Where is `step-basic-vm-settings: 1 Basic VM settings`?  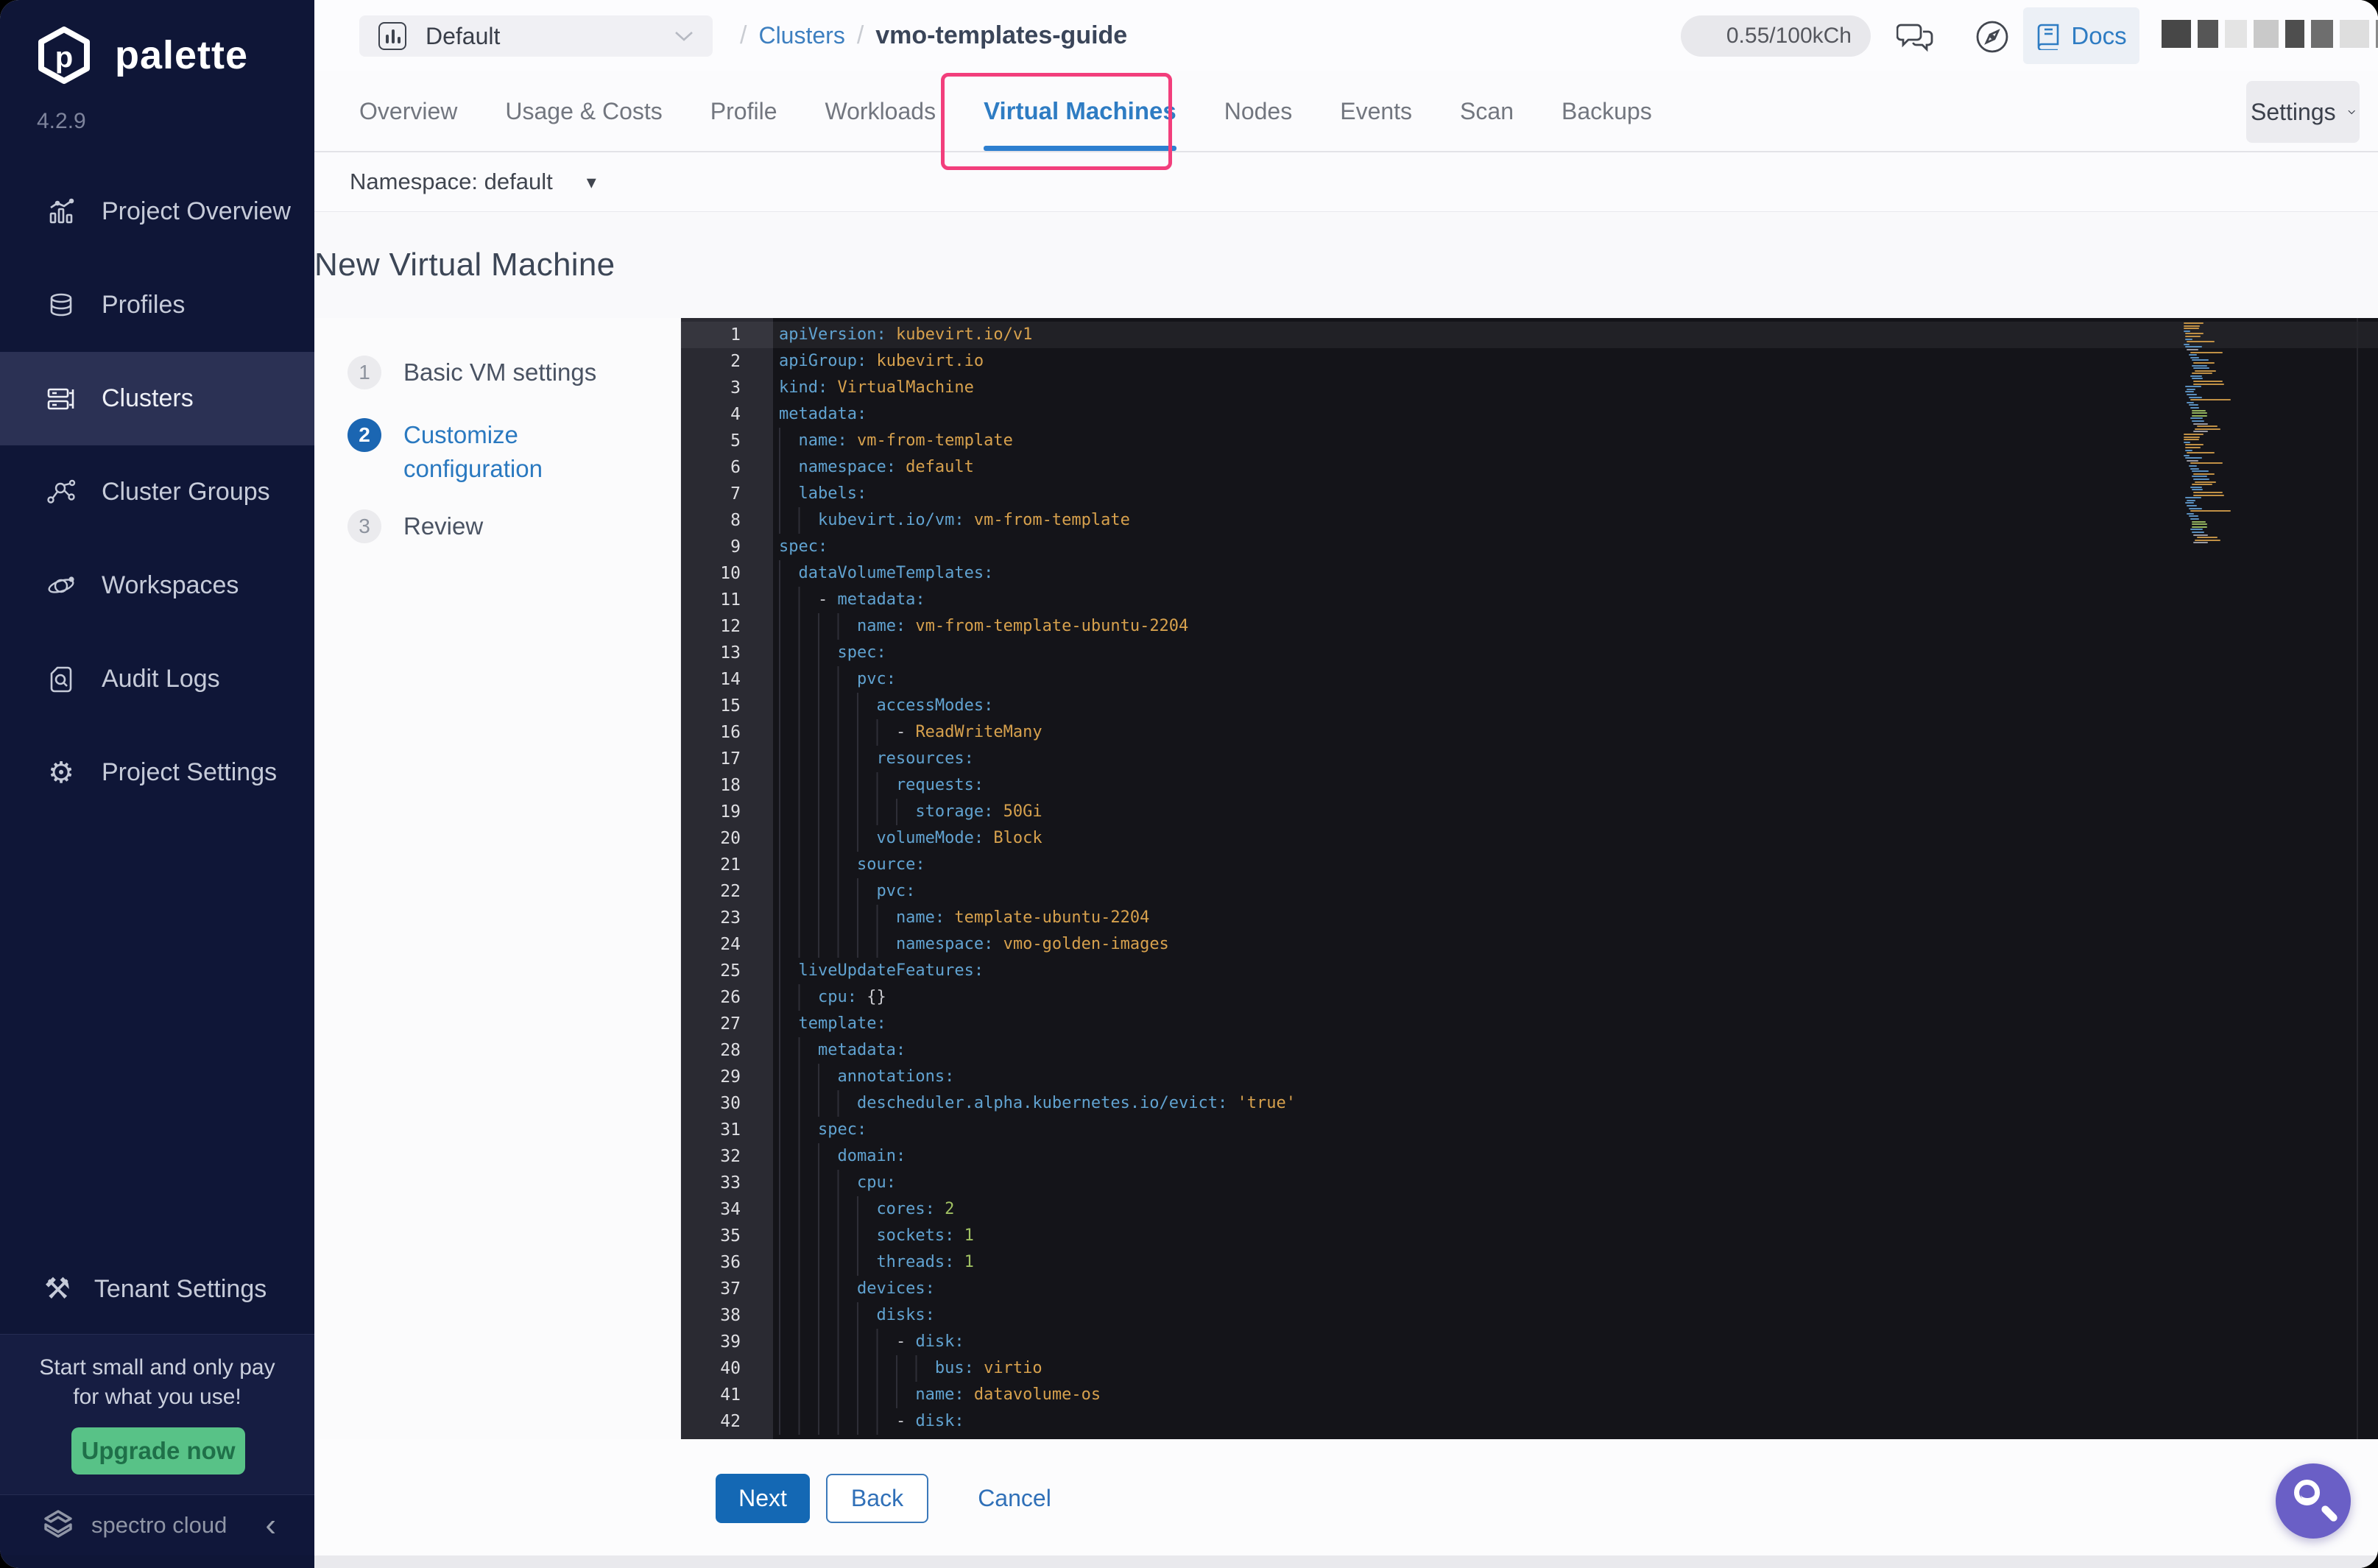
step-basic-vm-settings: 1 Basic VM settings is located at coordinates (471, 373).